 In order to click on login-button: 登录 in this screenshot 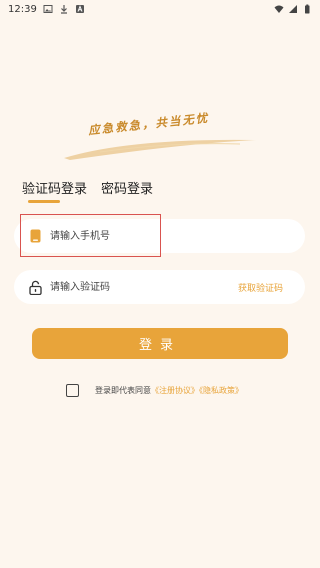, I will do `click(160, 343)`.